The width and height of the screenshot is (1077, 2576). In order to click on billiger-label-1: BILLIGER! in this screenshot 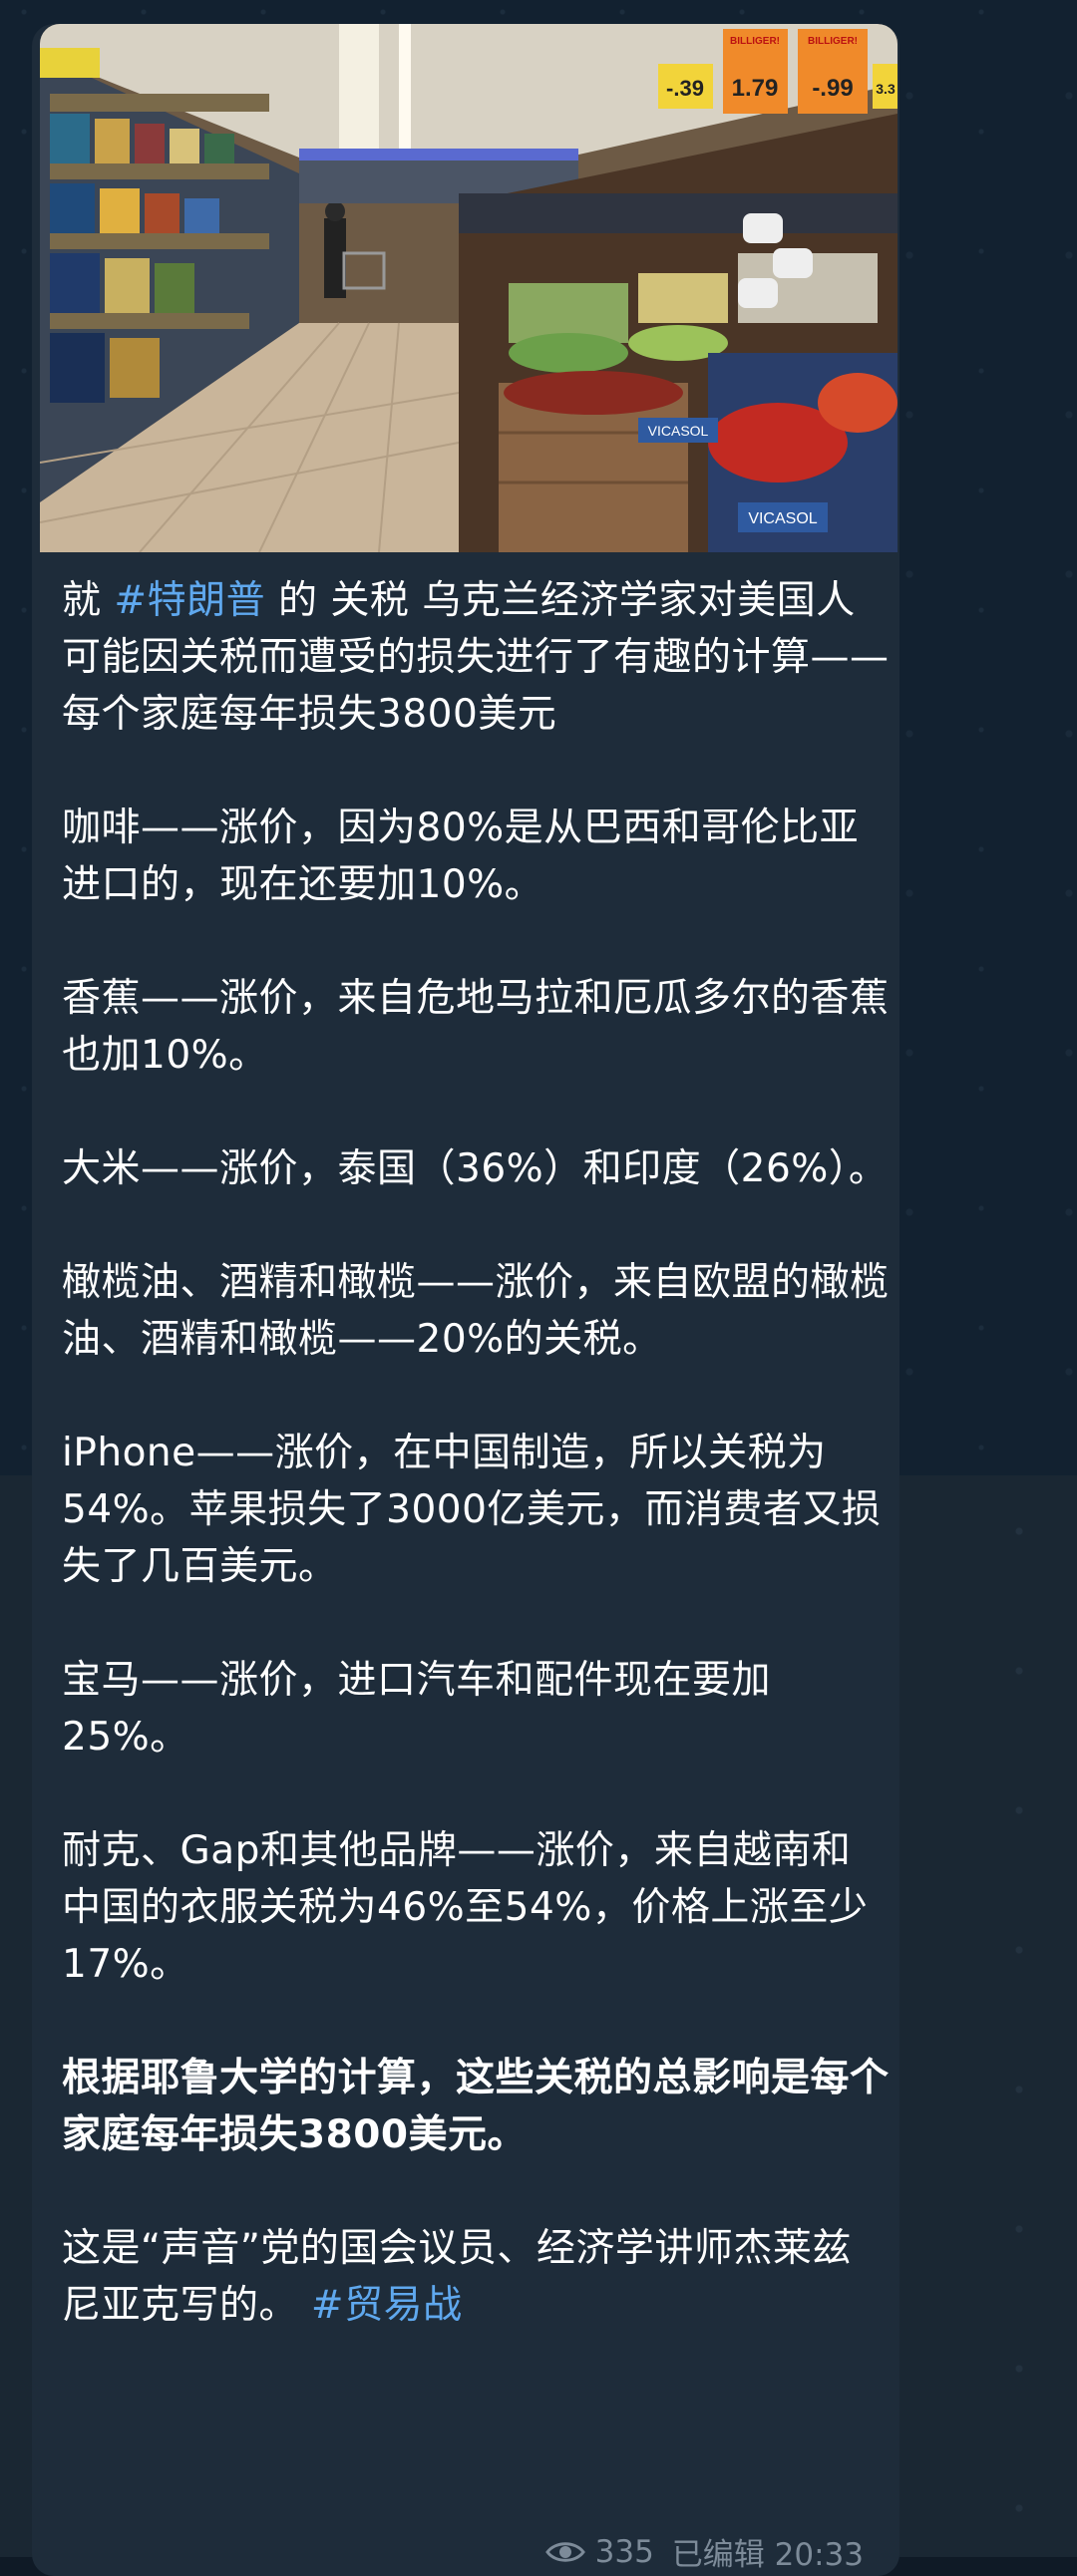, I will do `click(755, 41)`.